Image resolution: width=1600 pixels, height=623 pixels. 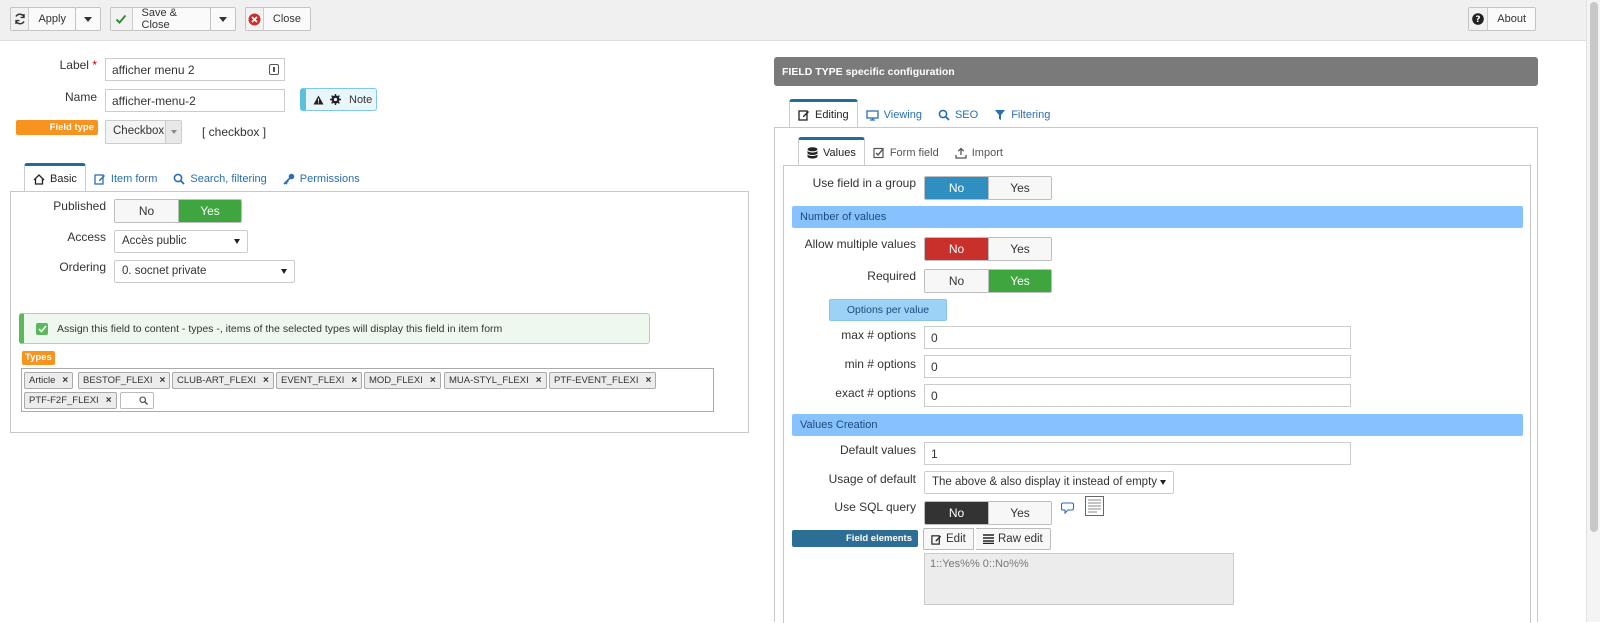 What do you see at coordinates (1094, 506) in the screenshot?
I see `document-icon` at bounding box center [1094, 506].